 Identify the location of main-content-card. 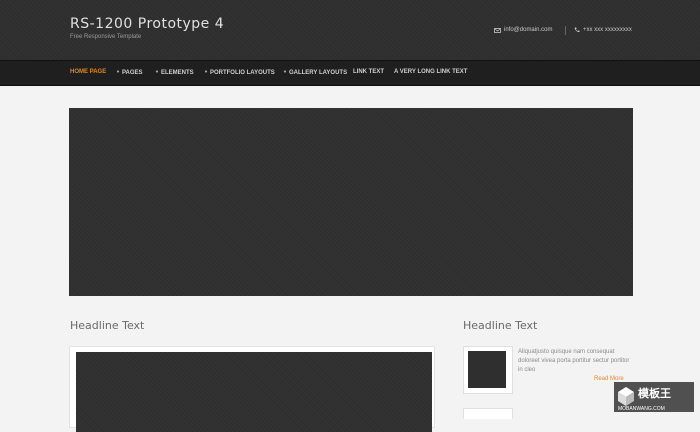
(252, 389).